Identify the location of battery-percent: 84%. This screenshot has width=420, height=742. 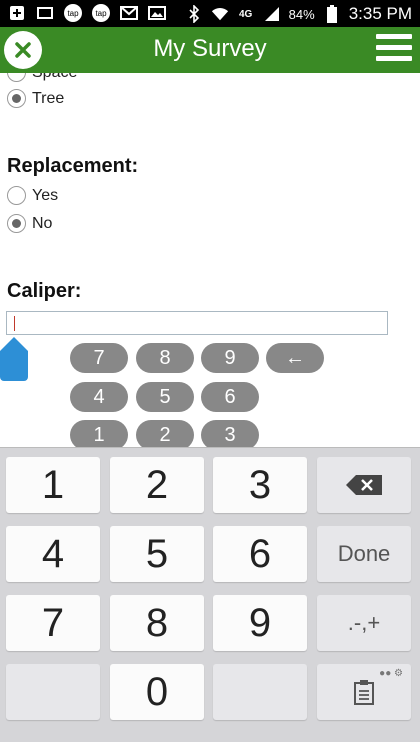
(301, 14).